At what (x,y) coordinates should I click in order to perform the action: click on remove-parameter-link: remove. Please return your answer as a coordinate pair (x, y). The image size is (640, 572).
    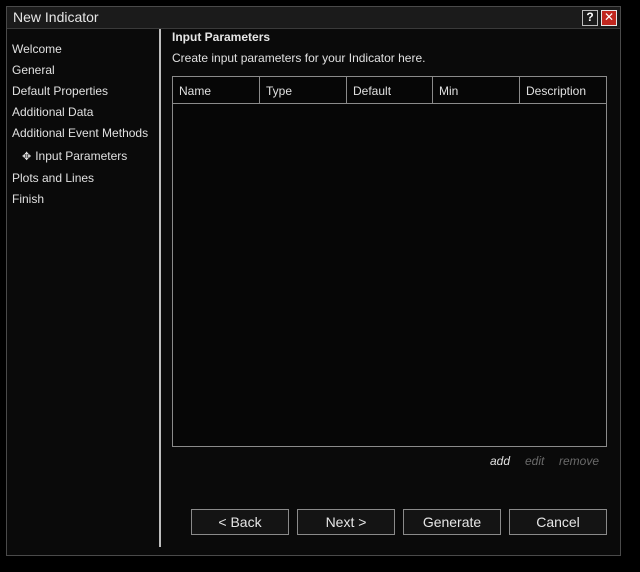
    Looking at the image, I should click on (579, 461).